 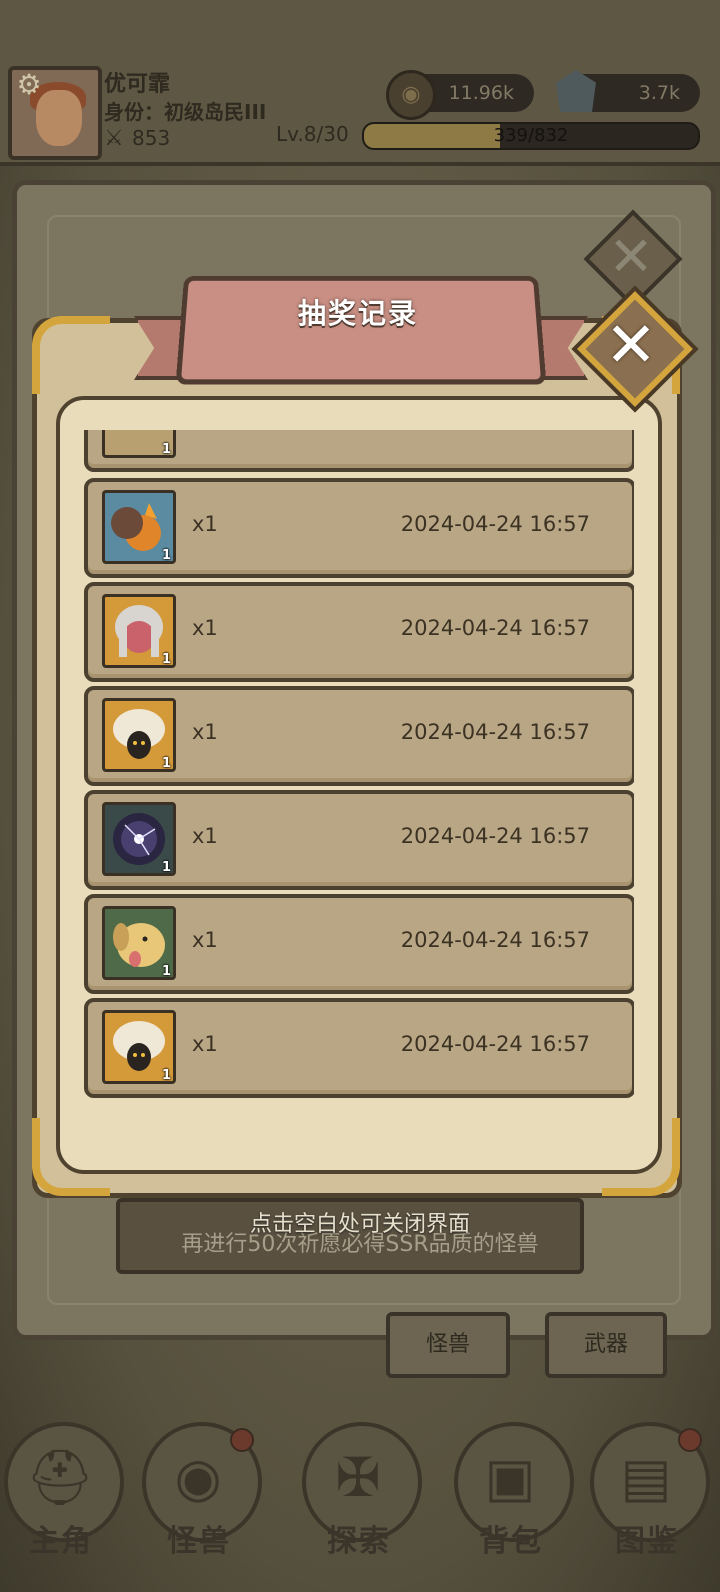 I want to click on nav-bag-label: 背包, so click(x=511, y=1541).